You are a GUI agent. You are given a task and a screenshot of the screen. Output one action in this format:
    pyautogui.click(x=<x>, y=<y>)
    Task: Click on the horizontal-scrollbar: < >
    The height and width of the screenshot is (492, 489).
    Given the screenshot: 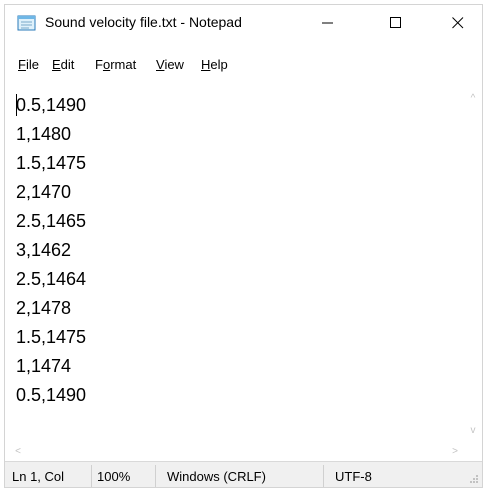 What is the action you would take?
    pyautogui.click(x=236, y=451)
    